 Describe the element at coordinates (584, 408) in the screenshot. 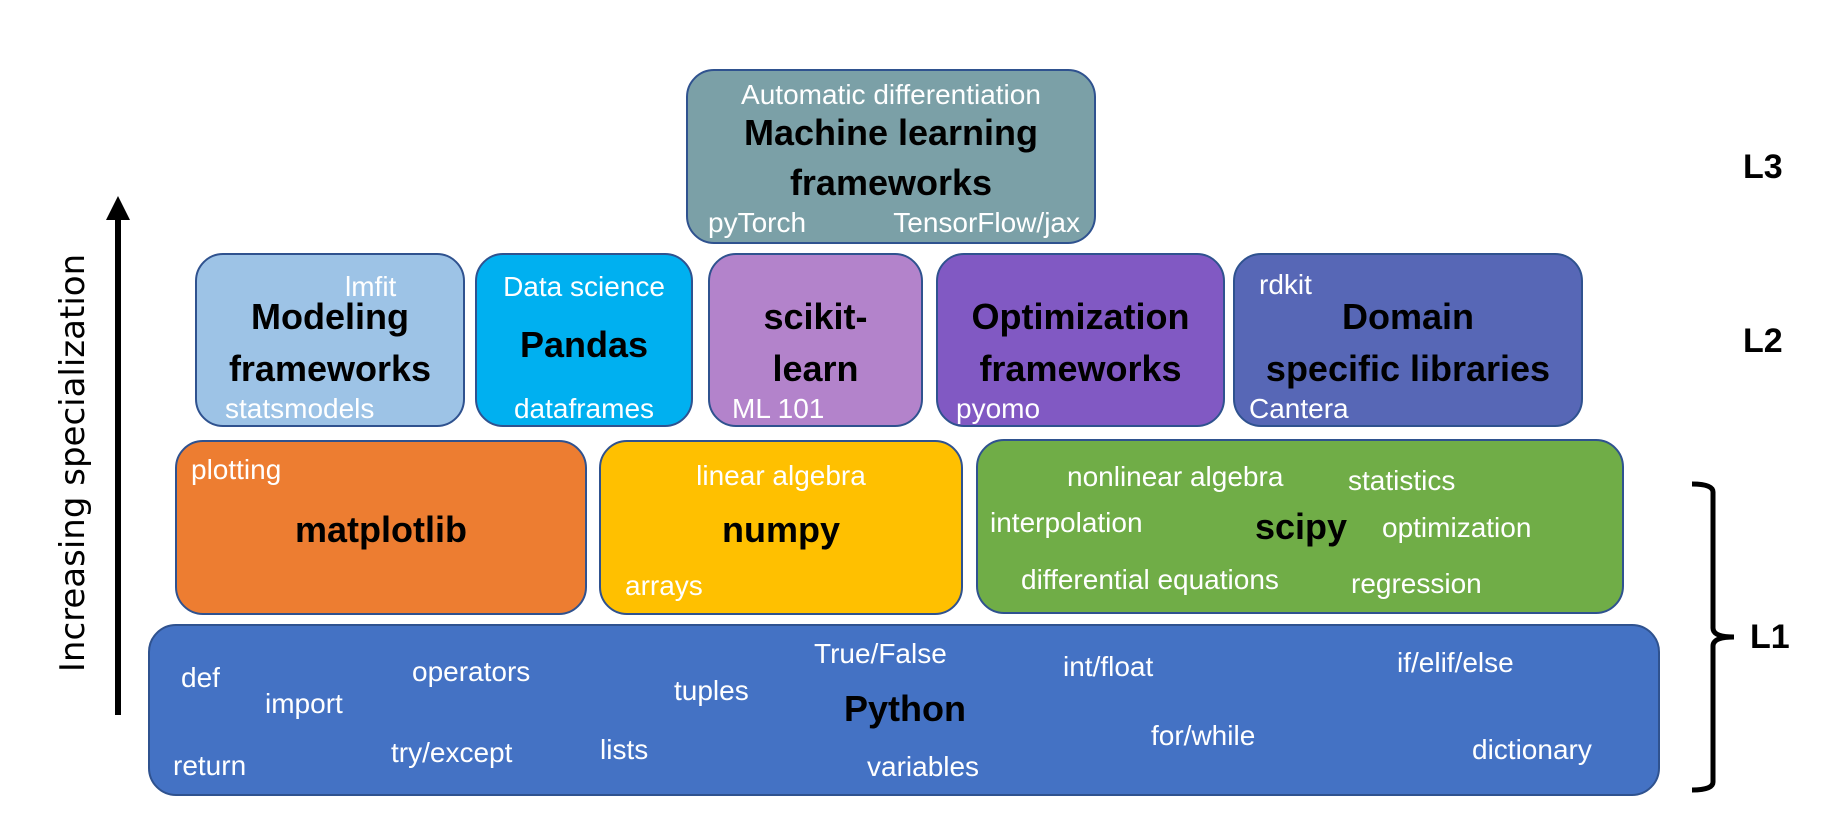

I see `pandas-bottom-label: dataframes` at that location.